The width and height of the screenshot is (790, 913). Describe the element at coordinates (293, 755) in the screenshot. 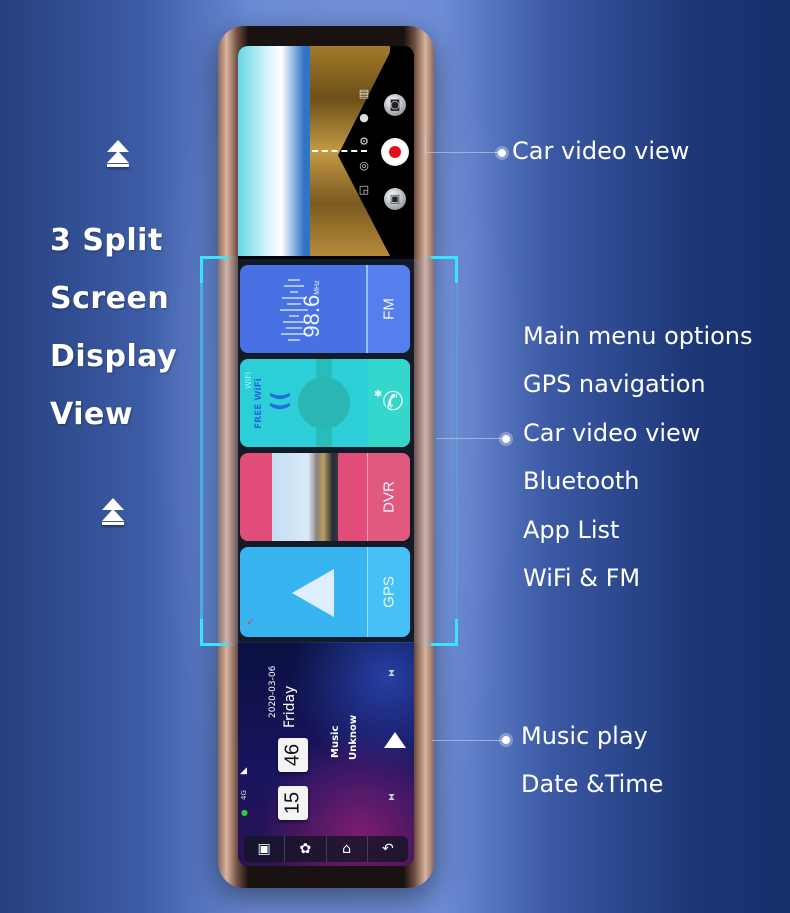

I see `clock-minute: 46` at that location.